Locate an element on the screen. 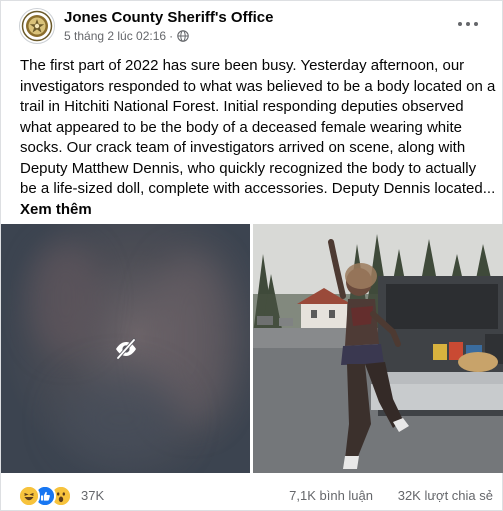  post-stats: 37K 7,1K bình luận 32K lượt chia sẻ is located at coordinates (252, 495).